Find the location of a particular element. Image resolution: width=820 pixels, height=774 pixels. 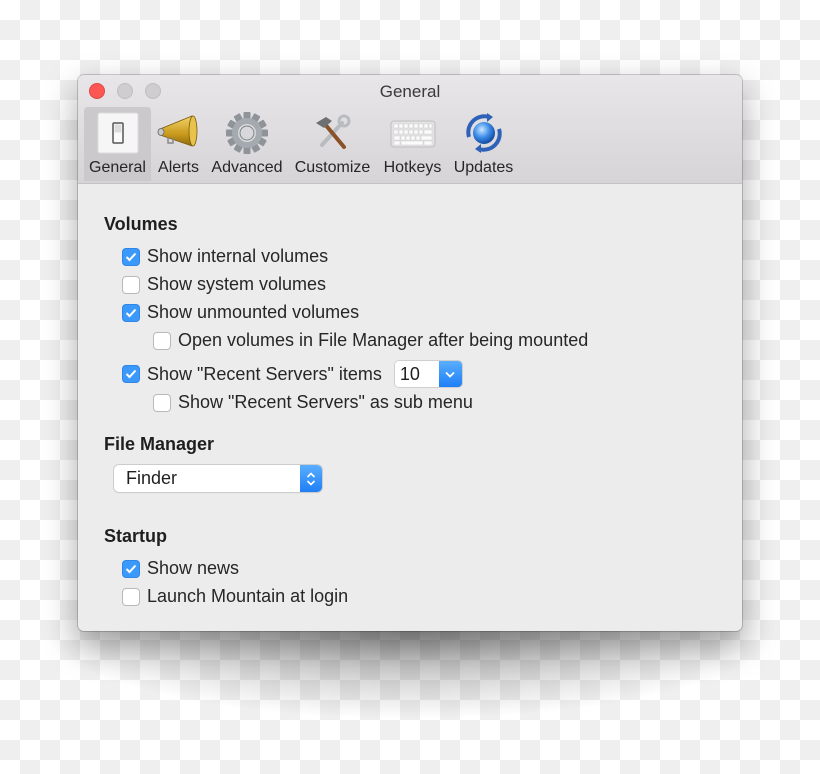

recent-servers-submenu-option: Show "Recent Servers" as sub menu is located at coordinates (313, 402).